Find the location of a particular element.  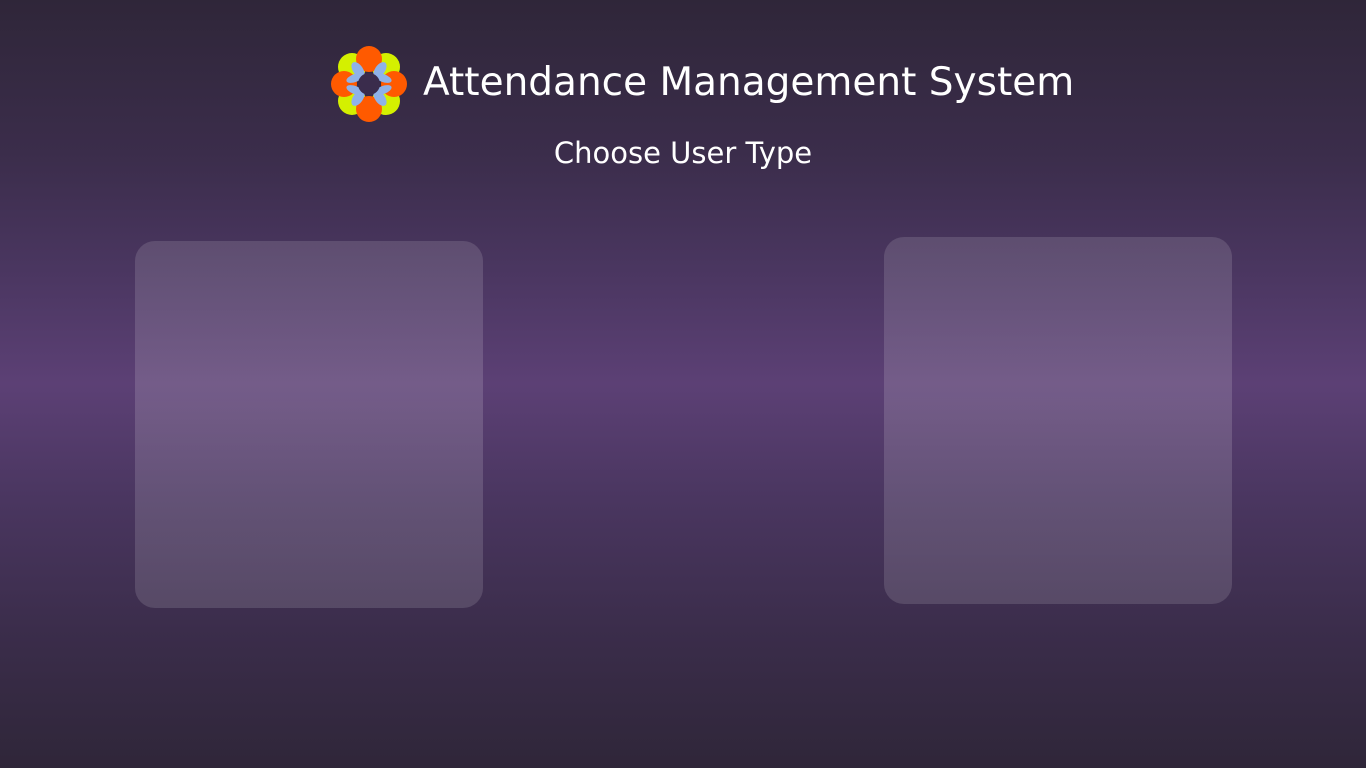

user-type-card-right is located at coordinates (1058, 420).